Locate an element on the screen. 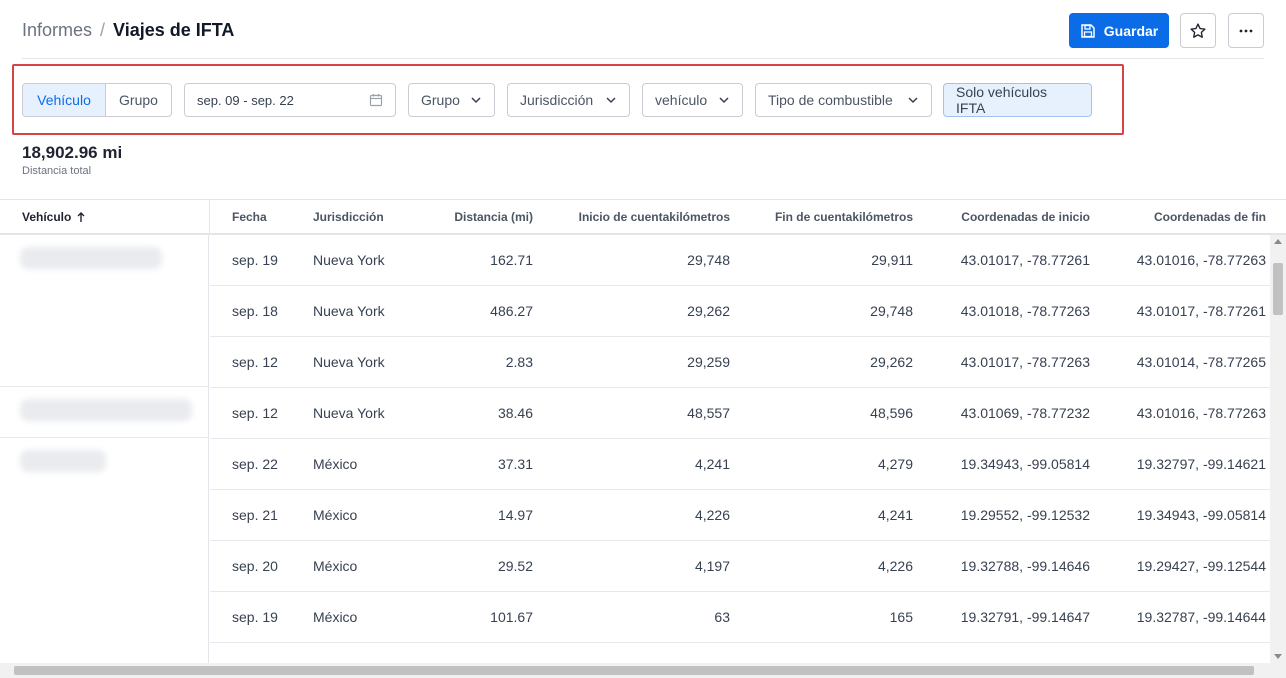 This screenshot has height=678, width=1286. toggle-vehicle: Vehículo is located at coordinates (64, 100).